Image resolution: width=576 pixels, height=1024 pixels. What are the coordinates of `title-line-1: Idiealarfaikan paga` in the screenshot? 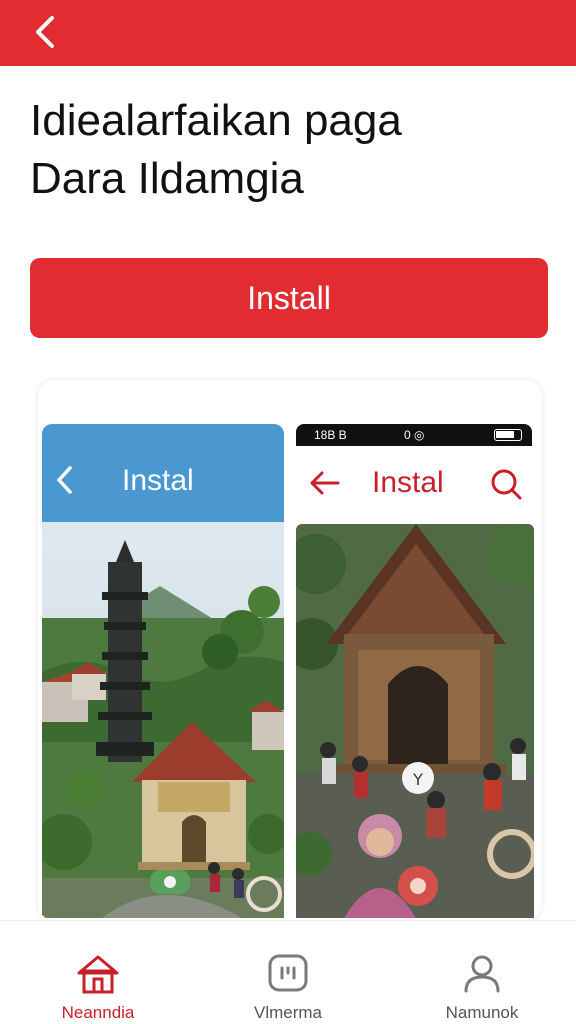 It's located at (216, 120).